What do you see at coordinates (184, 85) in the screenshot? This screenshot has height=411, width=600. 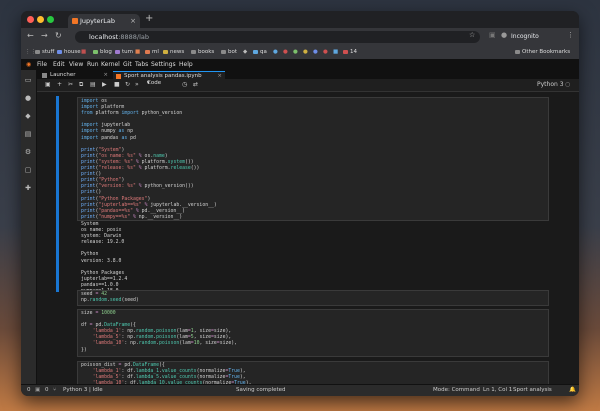 I see `clock-icon: ◷` at bounding box center [184, 85].